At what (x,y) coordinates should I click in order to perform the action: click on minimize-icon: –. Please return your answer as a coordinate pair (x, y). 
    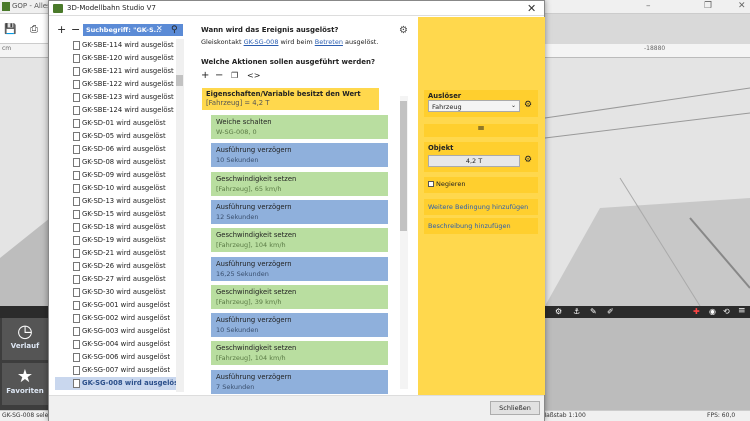
    Looking at the image, I should click on (648, 6).